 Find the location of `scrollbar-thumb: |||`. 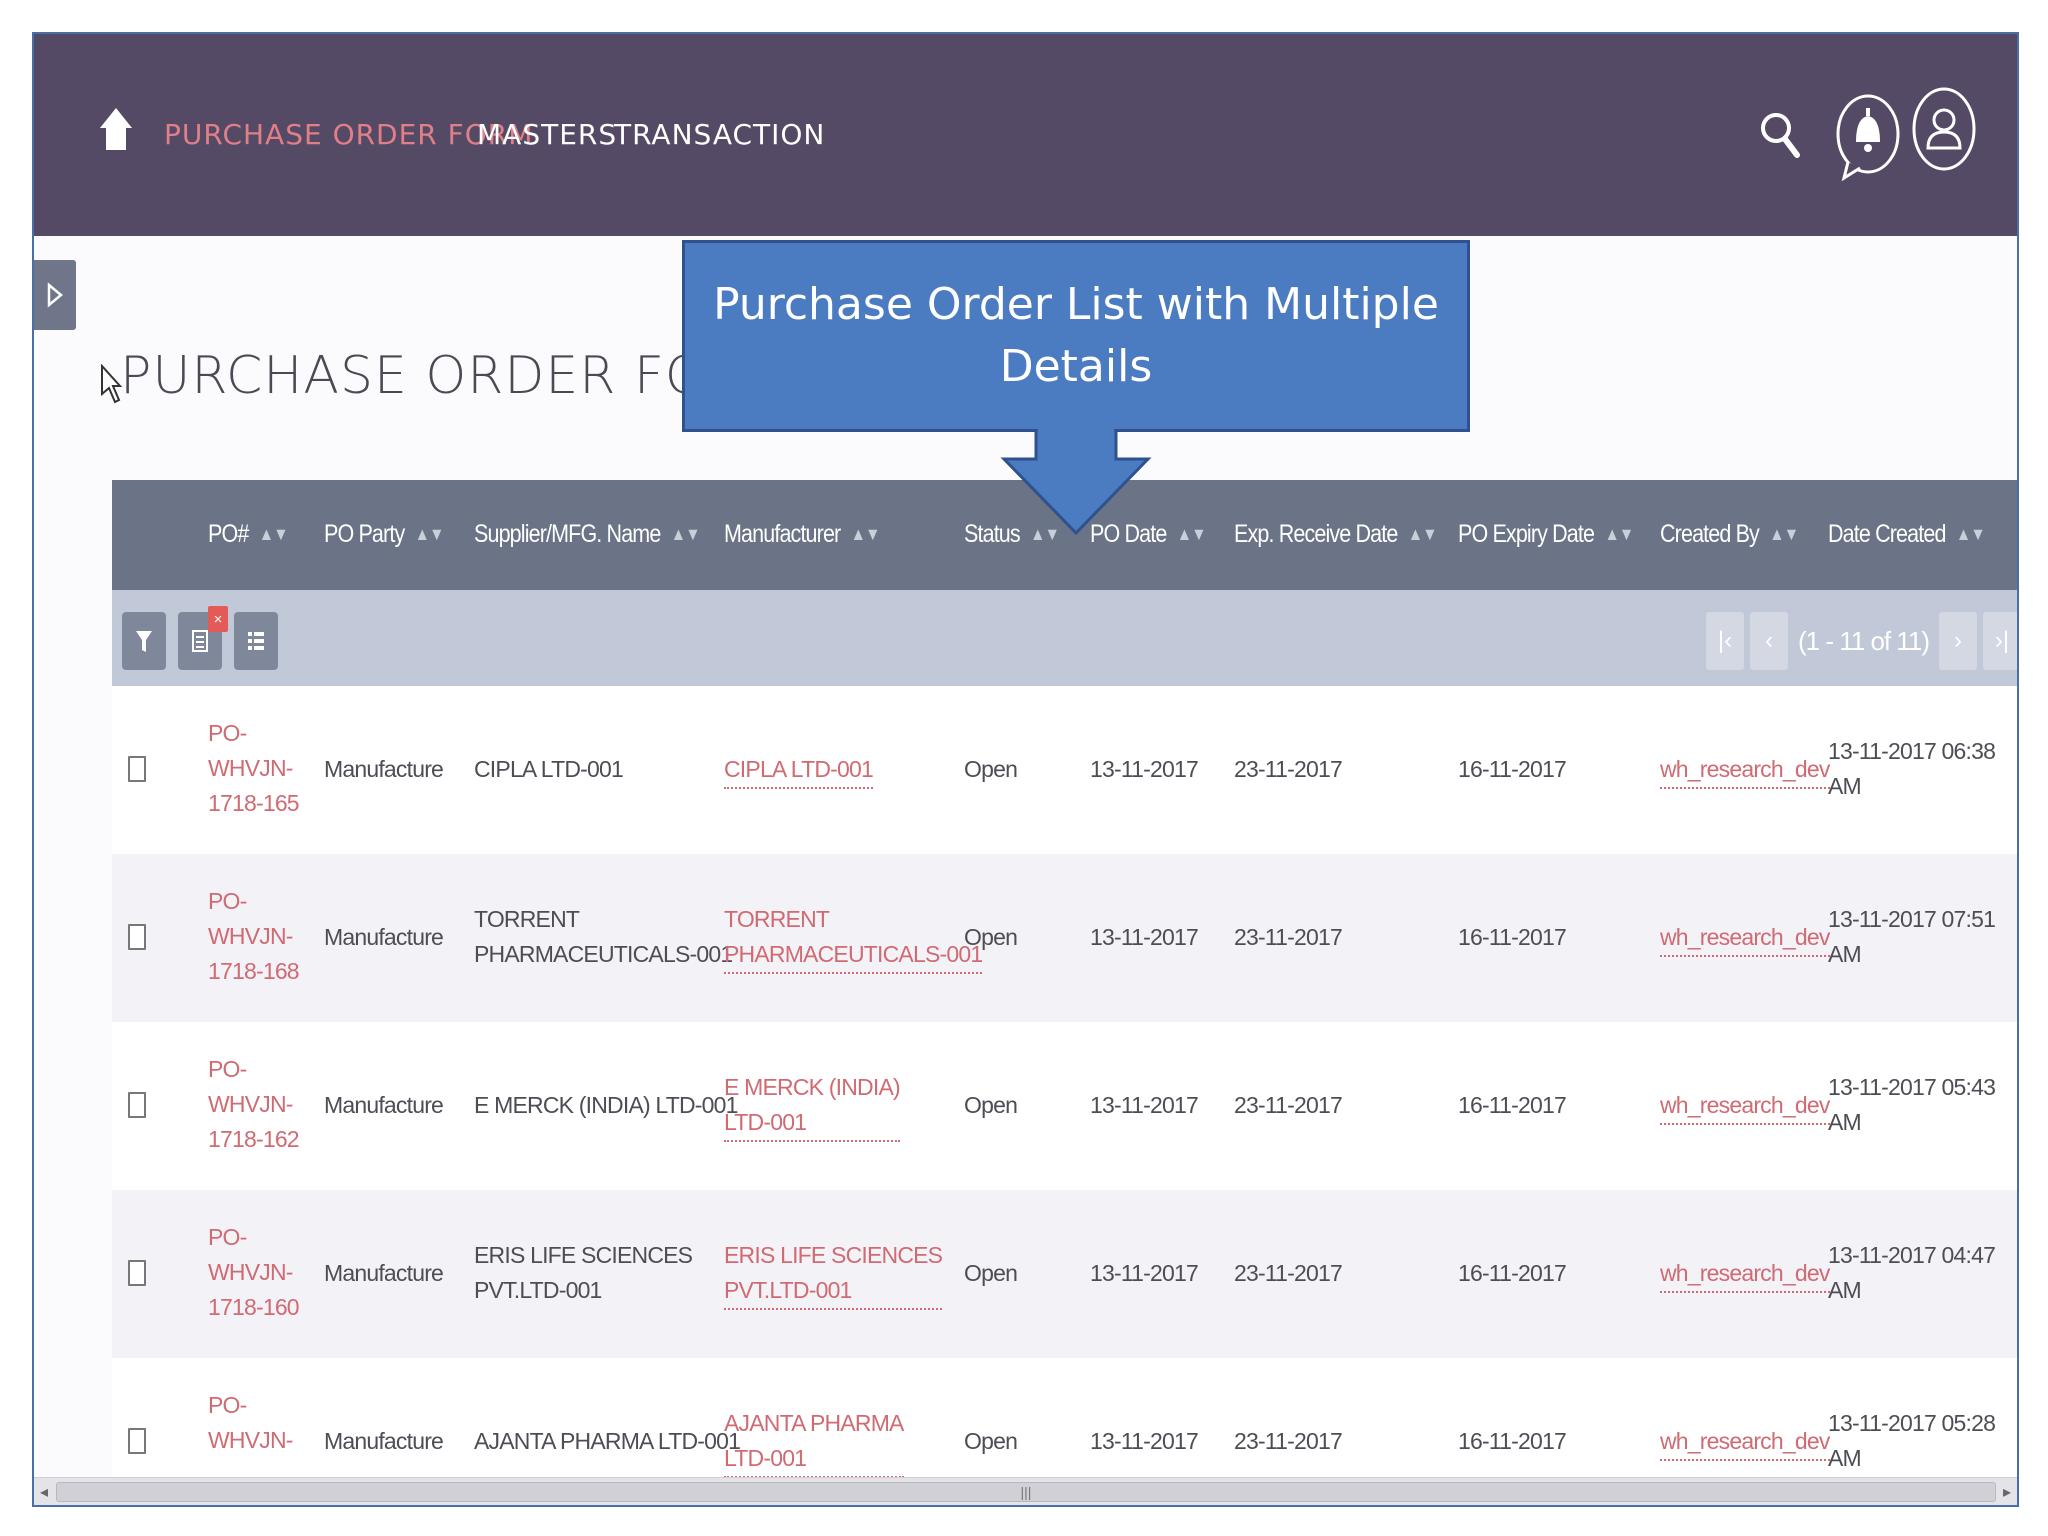

scrollbar-thumb: ||| is located at coordinates (1026, 1492).